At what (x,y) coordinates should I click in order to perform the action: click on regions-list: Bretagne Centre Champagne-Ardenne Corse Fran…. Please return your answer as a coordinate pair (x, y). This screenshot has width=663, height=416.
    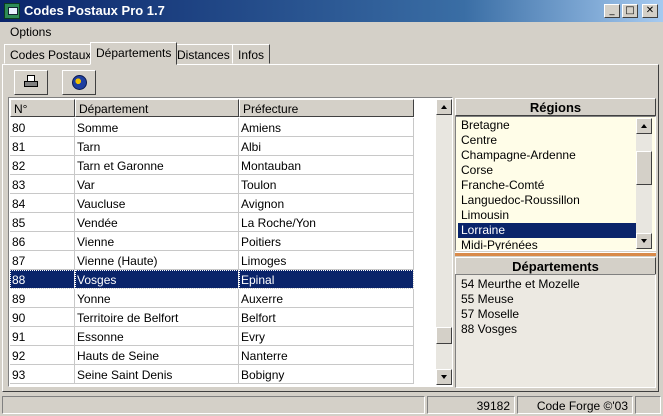
    Looking at the image, I should click on (555, 183).